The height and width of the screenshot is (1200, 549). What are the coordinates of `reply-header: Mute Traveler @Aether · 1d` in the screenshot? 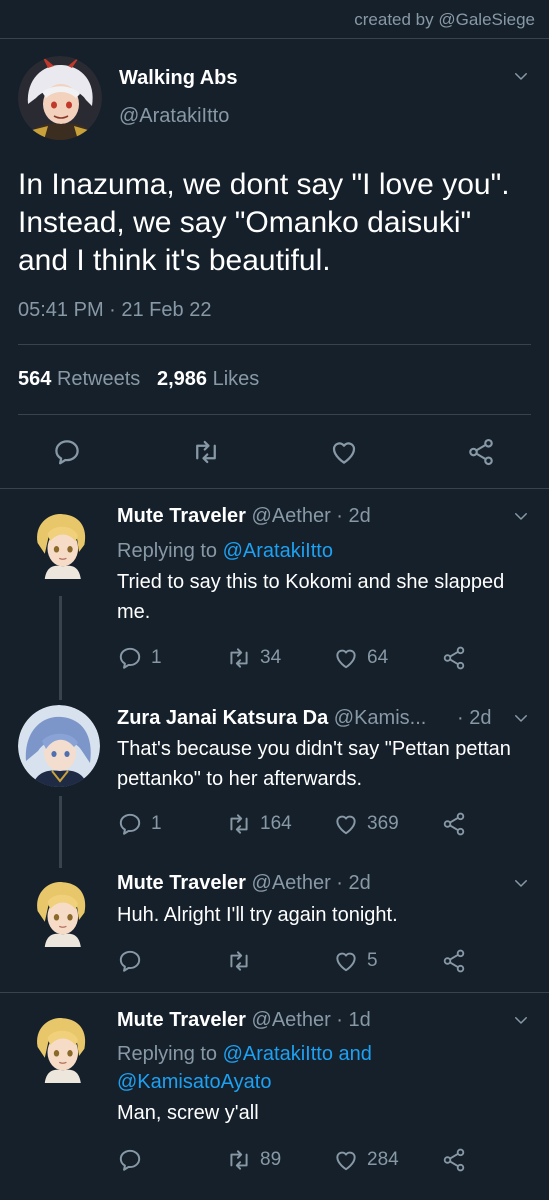 It's located at (244, 1020).